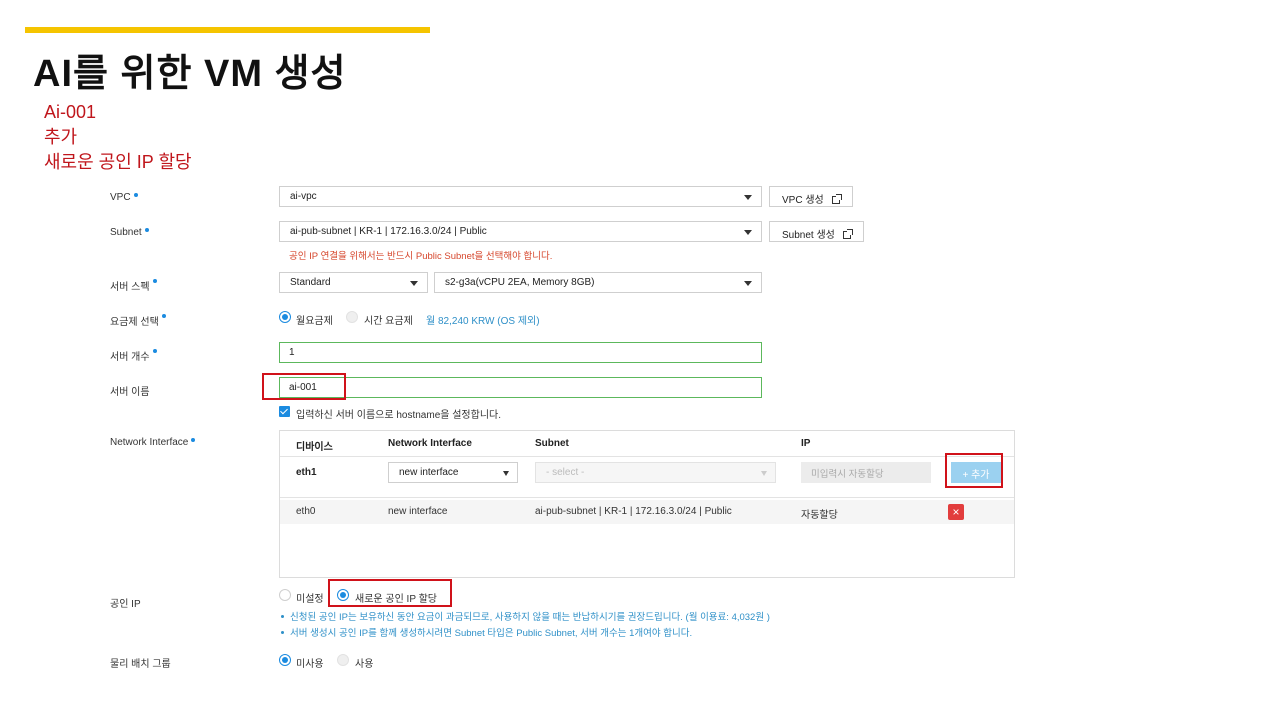 This screenshot has height=720, width=1280. Describe the element at coordinates (343, 660) in the screenshot. I see `placement-used-radio` at that location.